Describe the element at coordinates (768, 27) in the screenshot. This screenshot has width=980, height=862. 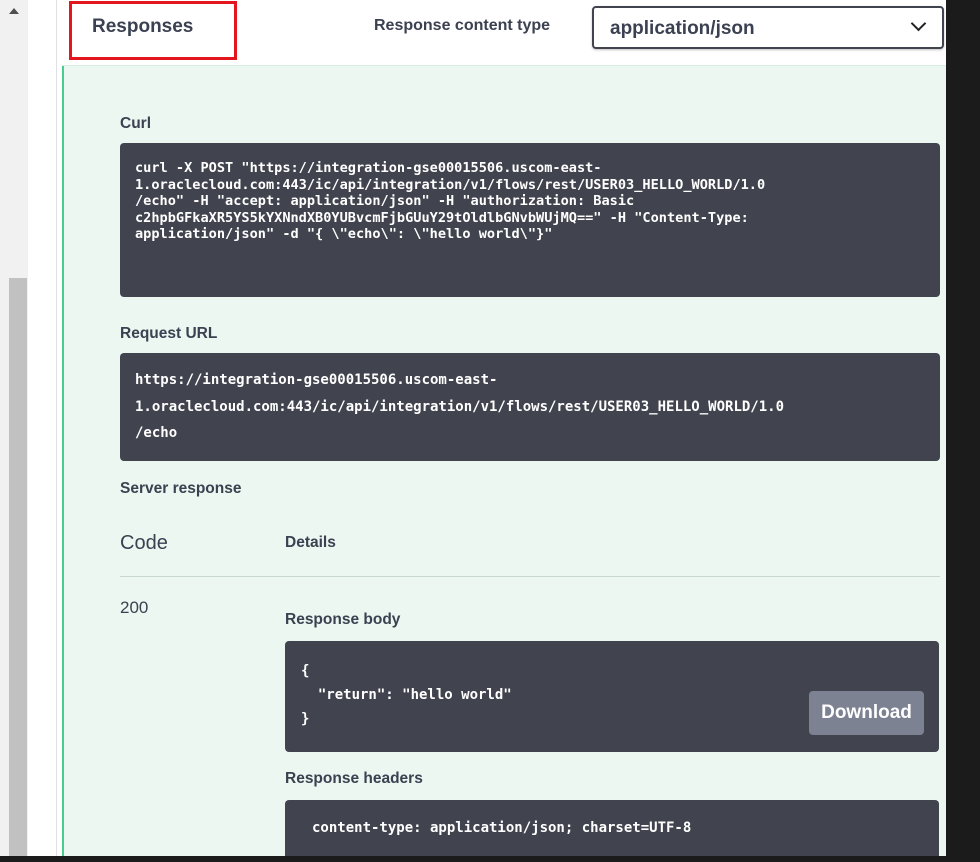
I see `response-content-type-select: application/json` at that location.